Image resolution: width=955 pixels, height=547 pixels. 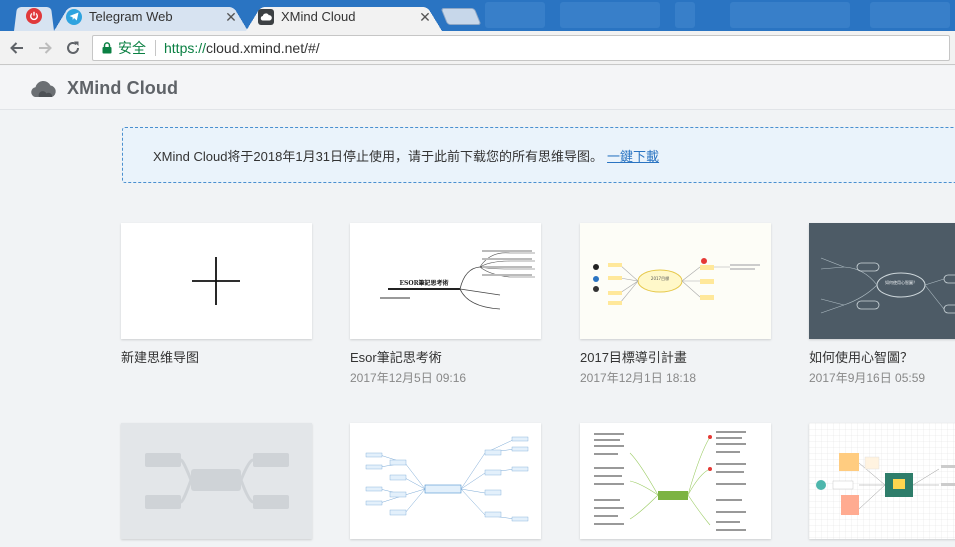 What do you see at coordinates (74, 16) in the screenshot?
I see `telegram-icon` at bounding box center [74, 16].